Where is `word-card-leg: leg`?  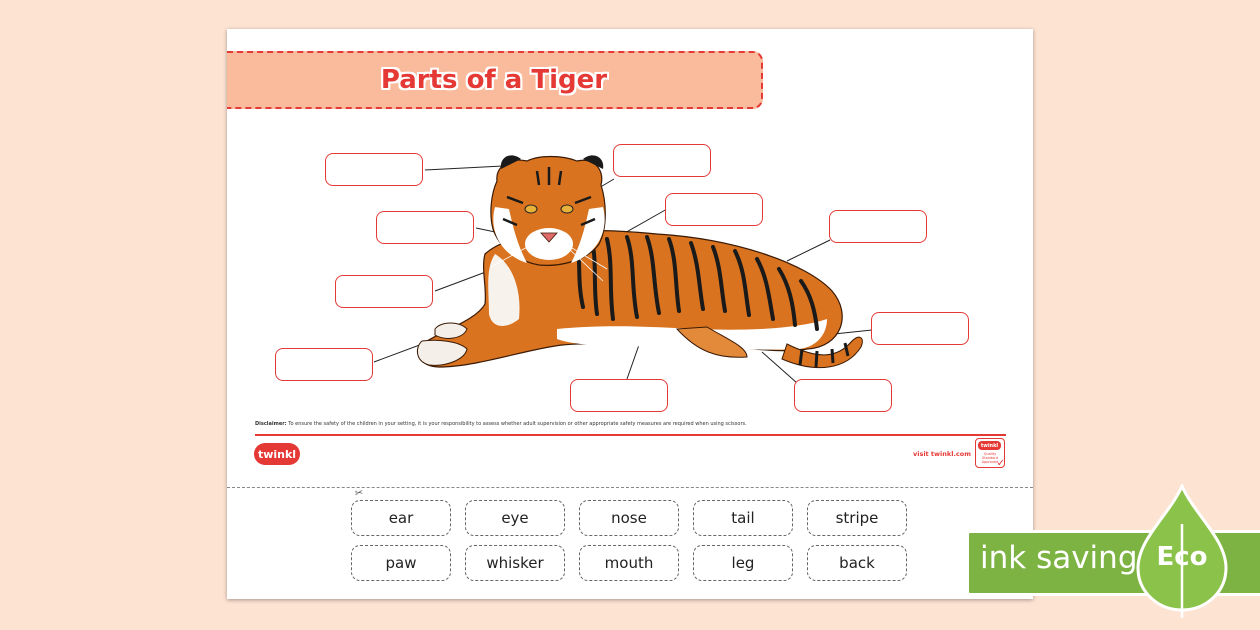
word-card-leg: leg is located at coordinates (743, 563).